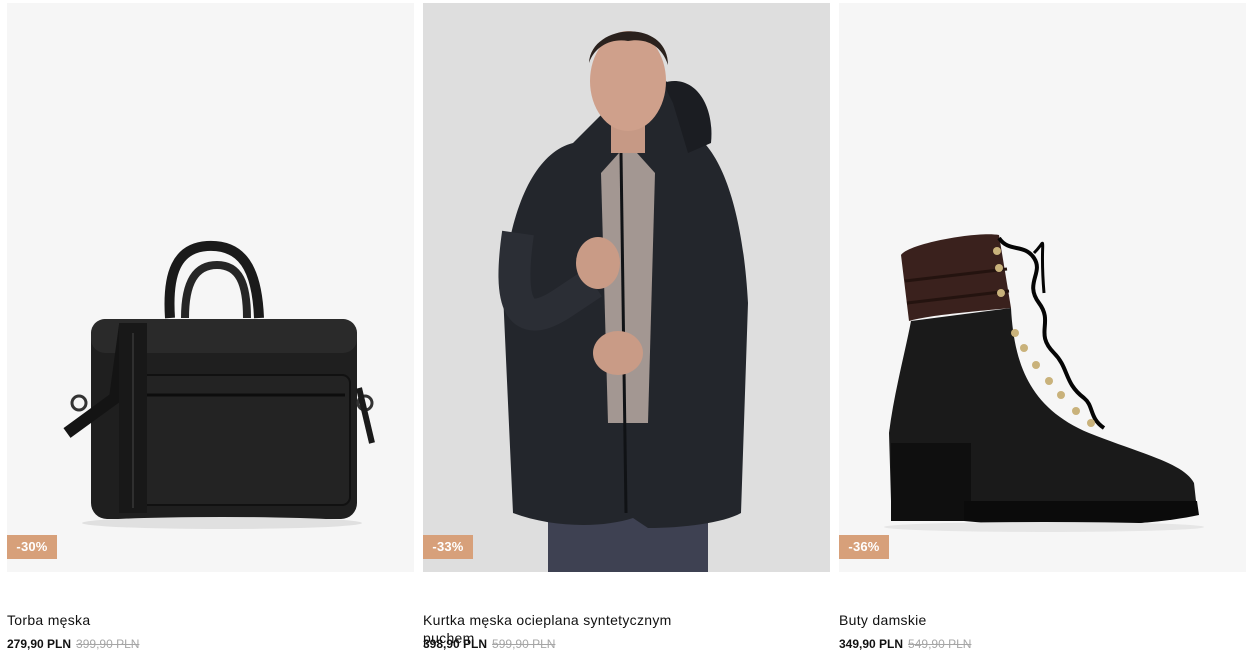  I want to click on black-lace-up-boot-icon, so click(1044, 383).